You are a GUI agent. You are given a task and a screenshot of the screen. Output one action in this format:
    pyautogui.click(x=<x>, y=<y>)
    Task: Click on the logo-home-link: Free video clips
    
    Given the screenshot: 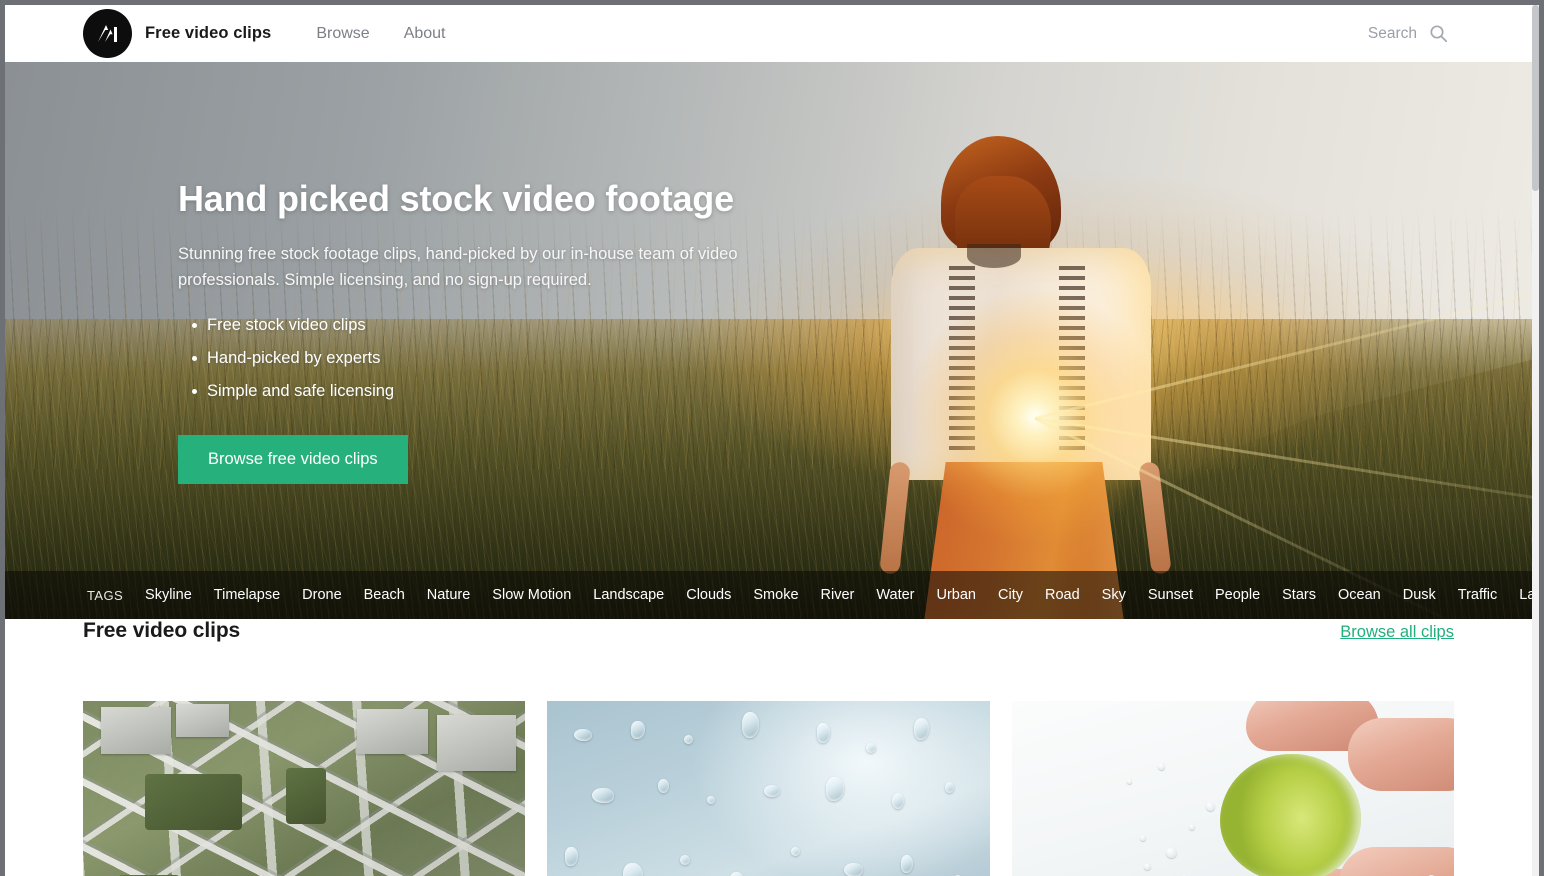 What is the action you would take?
    pyautogui.click(x=177, y=33)
    